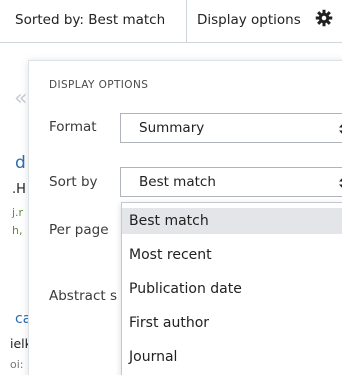  I want to click on format-value: Summary, so click(172, 128).